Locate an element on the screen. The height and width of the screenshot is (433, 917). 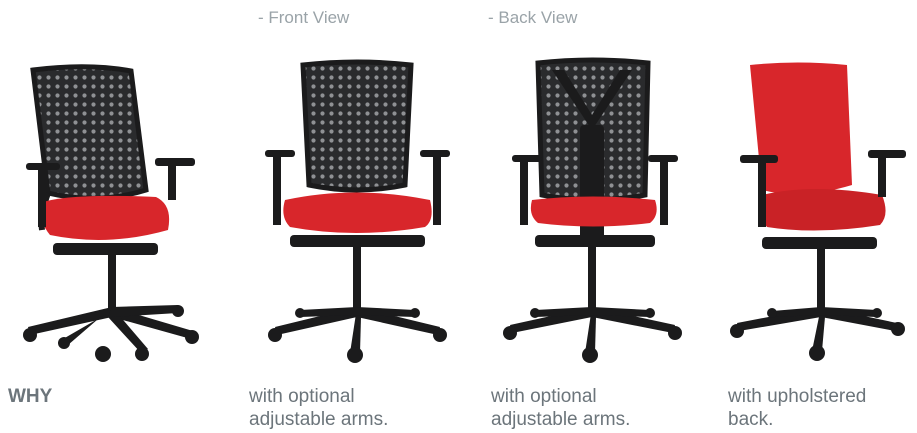
caption-line: WHY is located at coordinates (30, 396).